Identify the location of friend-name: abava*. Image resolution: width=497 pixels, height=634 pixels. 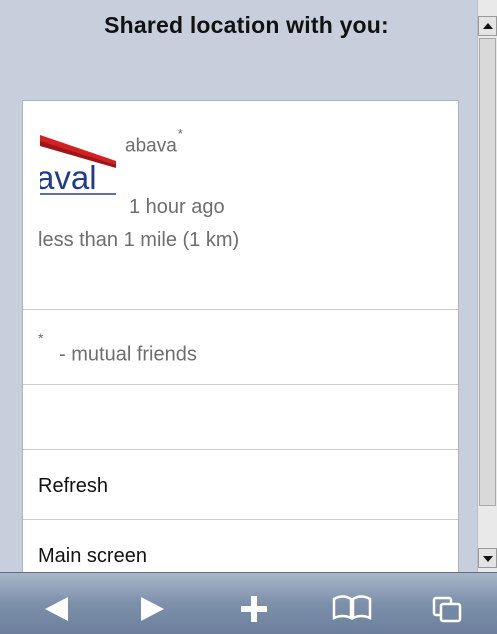
(154, 141).